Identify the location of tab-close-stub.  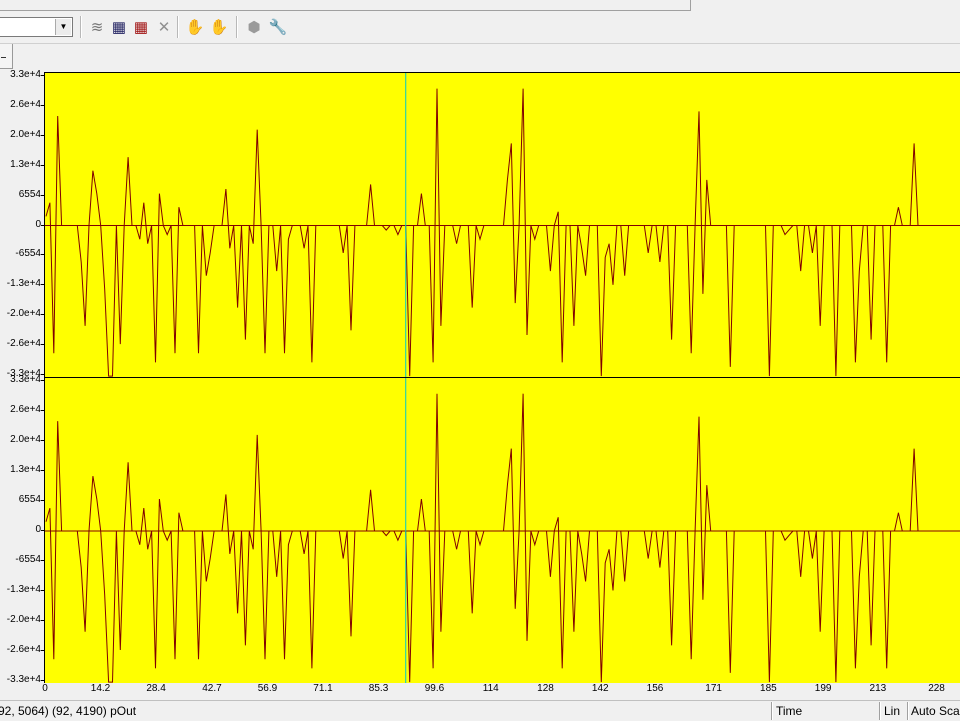
(6, 56).